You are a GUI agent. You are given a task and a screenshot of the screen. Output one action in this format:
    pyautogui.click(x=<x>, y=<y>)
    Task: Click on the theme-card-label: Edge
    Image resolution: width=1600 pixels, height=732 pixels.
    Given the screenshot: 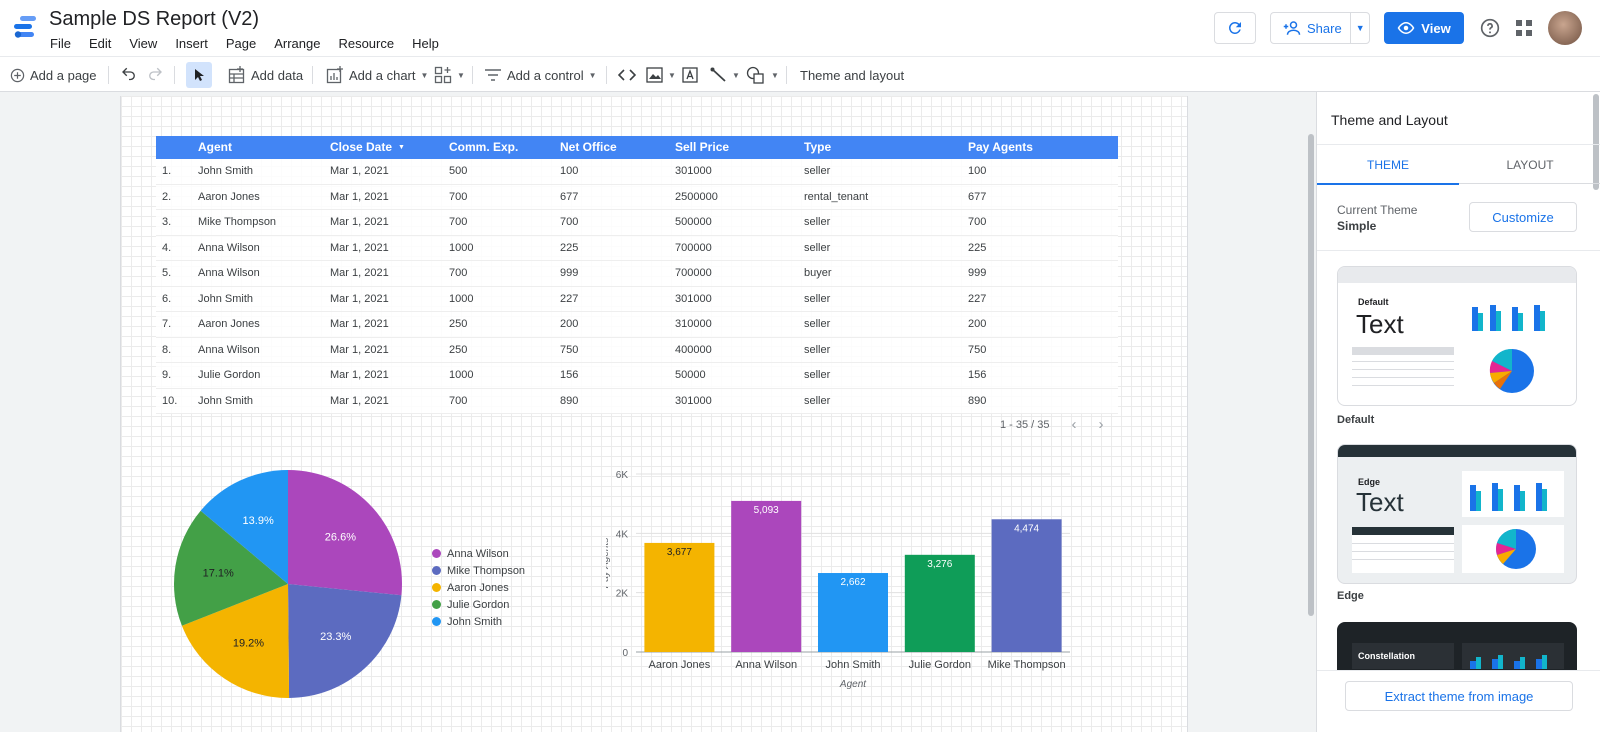 What is the action you would take?
    pyautogui.click(x=1369, y=482)
    